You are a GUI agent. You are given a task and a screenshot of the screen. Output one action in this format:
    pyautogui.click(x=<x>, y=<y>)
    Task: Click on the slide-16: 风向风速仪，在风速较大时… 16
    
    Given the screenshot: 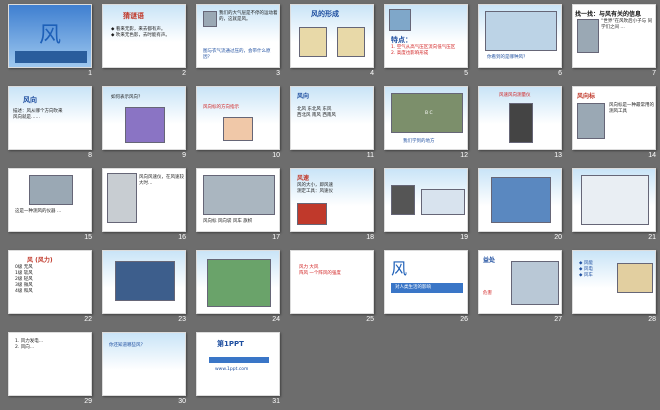 What is the action you would take?
    pyautogui.click(x=150, y=208)
    